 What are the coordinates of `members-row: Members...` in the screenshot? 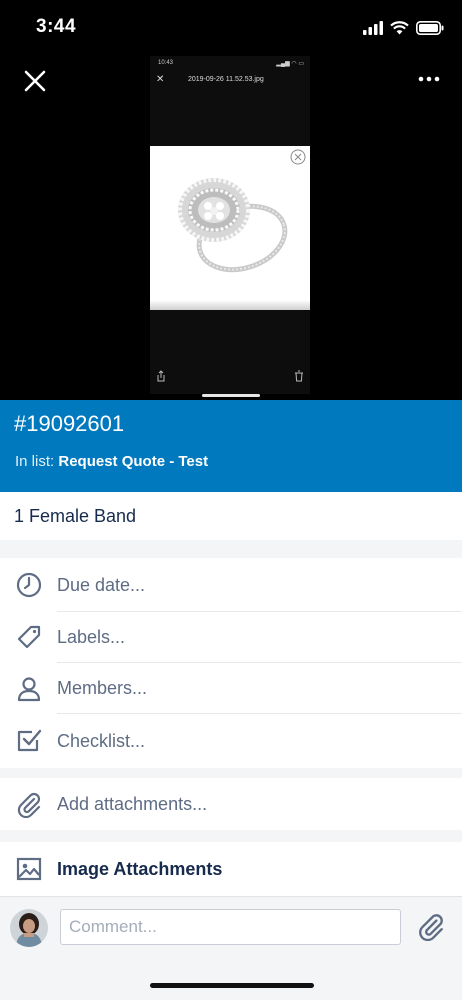 It's located at (231, 688).